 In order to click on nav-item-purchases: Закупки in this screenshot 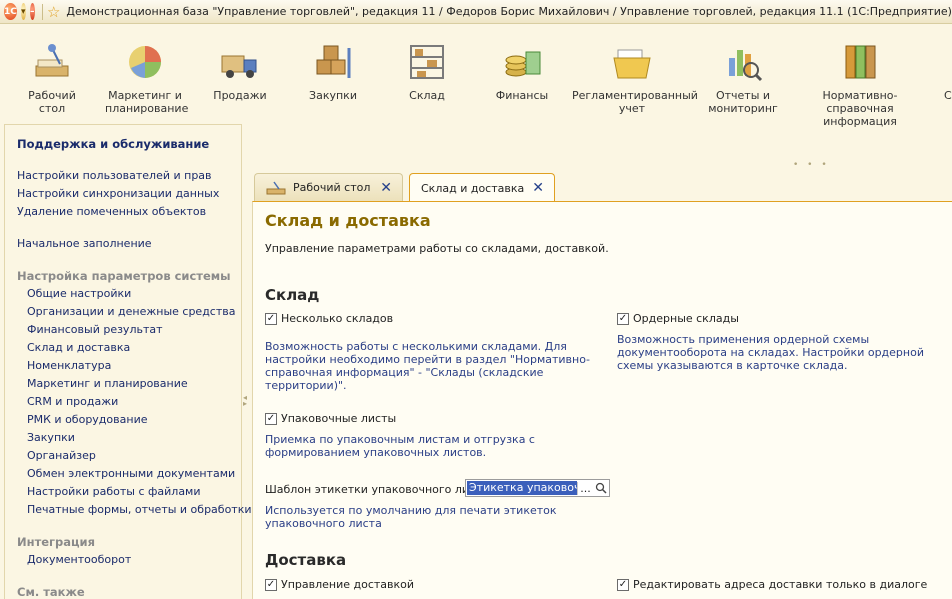, I will do `click(51, 437)`.